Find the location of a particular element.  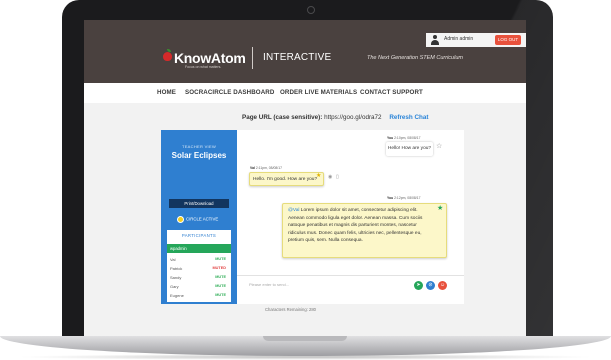

message-meta: You 2:10pm, 08/08/17 is located at coordinates (404, 138).